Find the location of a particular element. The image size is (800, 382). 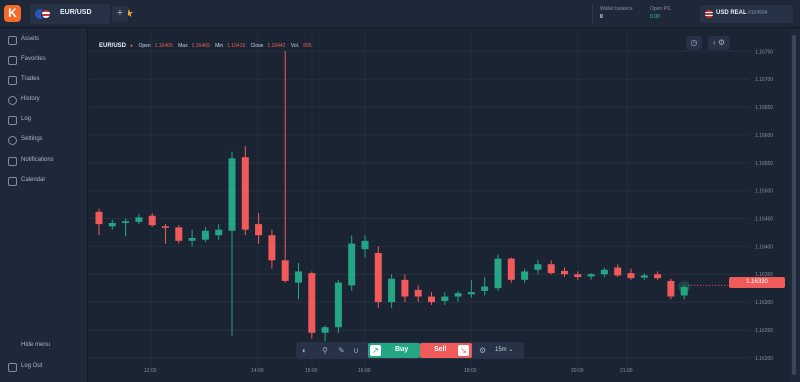

calendar-icon is located at coordinates (12, 181).